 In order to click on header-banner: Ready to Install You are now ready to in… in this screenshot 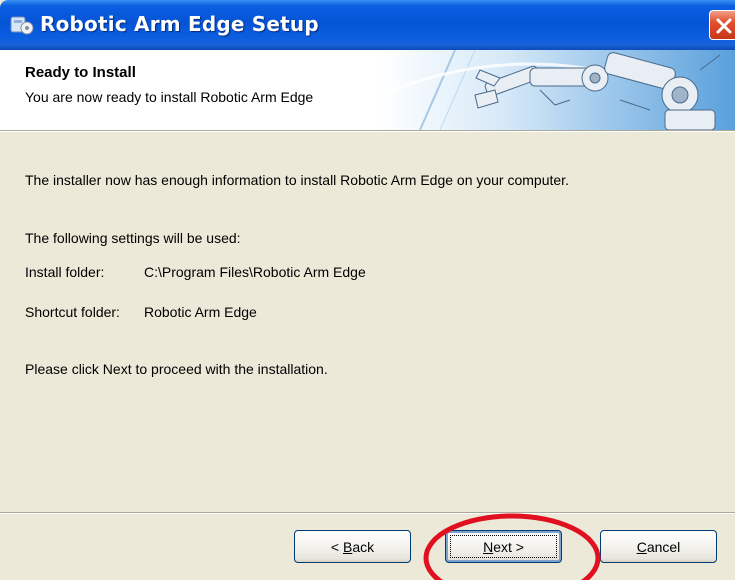, I will do `click(367, 90)`.